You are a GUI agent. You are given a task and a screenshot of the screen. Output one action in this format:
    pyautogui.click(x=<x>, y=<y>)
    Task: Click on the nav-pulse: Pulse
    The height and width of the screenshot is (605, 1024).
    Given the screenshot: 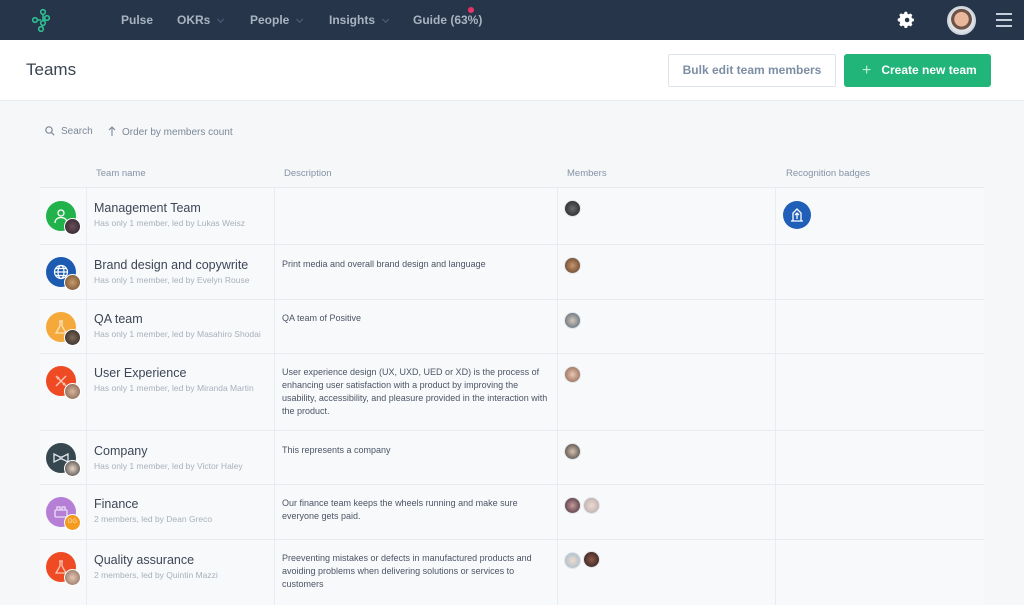 What is the action you would take?
    pyautogui.click(x=137, y=20)
    